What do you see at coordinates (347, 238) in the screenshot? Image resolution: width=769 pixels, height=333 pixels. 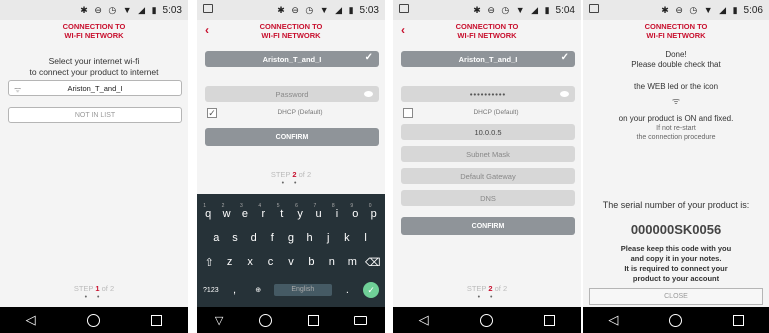 I see `key: k` at bounding box center [347, 238].